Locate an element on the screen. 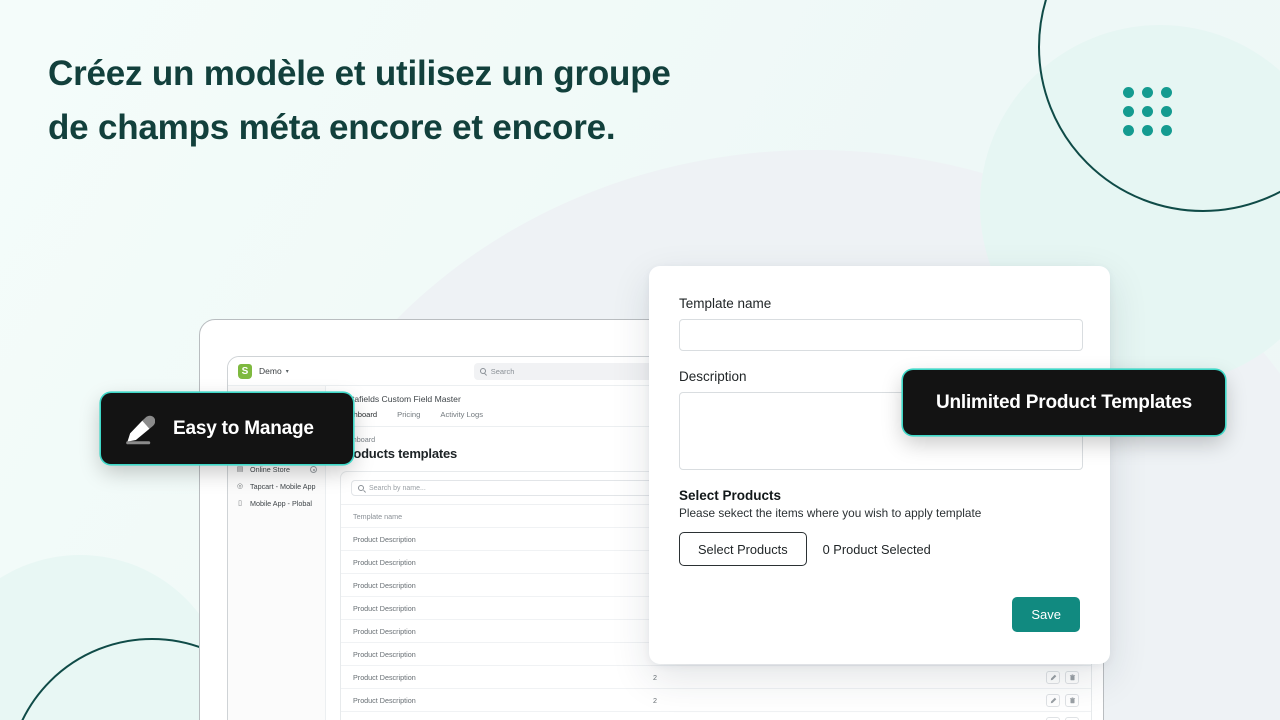 The height and width of the screenshot is (720, 1280). badge-unlimited-product-templates: Unlimited Product Templates is located at coordinates (1064, 402).